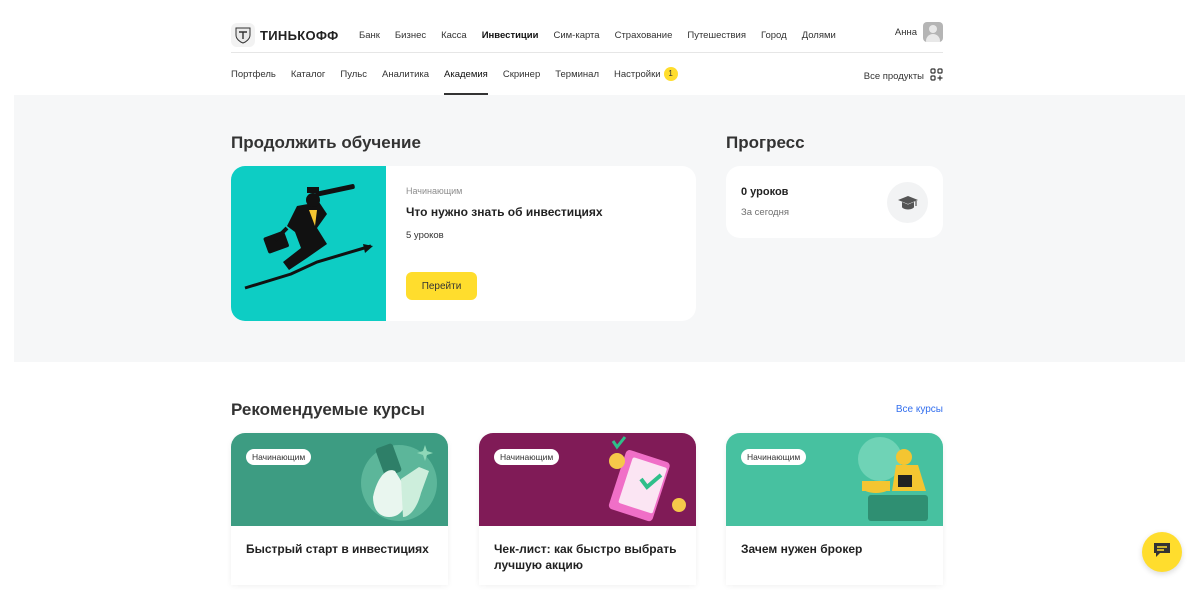 The height and width of the screenshot is (599, 1200). Describe the element at coordinates (577, 74) in the screenshot. I see `tab-terminal: Терминал` at that location.